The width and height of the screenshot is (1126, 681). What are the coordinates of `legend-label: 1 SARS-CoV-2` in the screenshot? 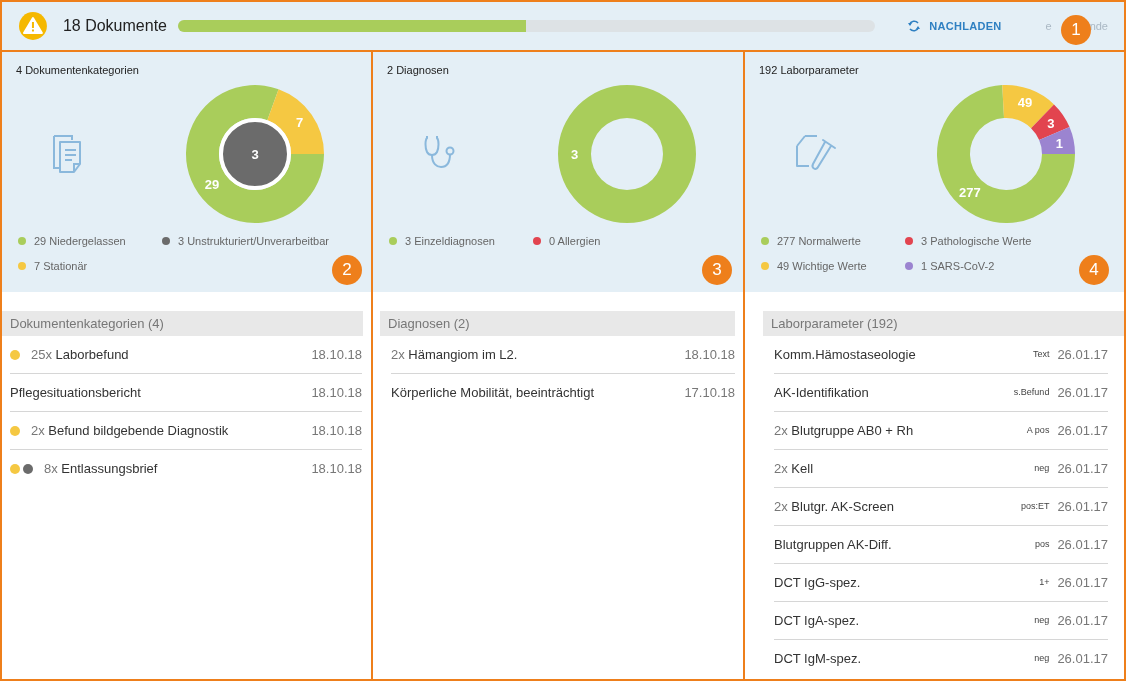 It's located at (958, 266).